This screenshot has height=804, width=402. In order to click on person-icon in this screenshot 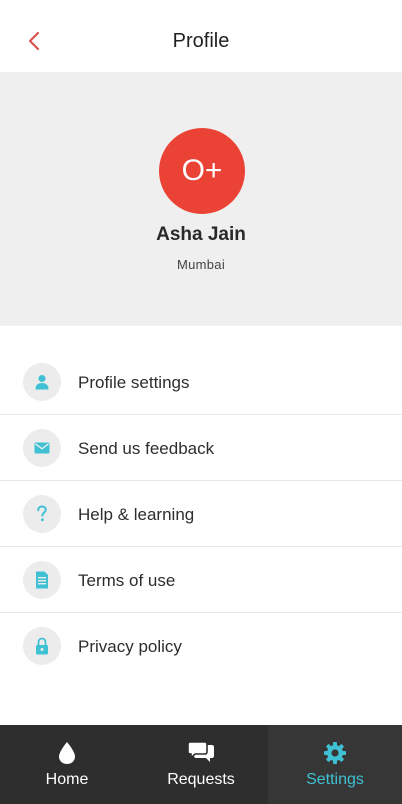, I will do `click(42, 382)`.